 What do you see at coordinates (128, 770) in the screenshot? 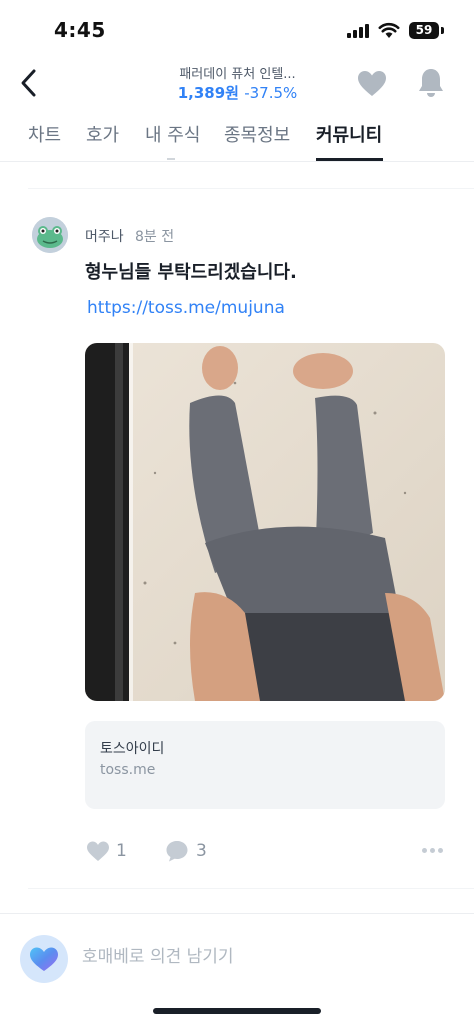
I see `link-card-domain: toss.me` at bounding box center [128, 770].